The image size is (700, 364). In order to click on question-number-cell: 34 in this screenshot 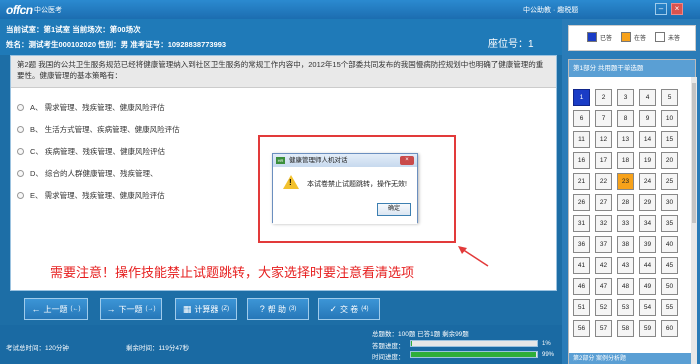, I will do `click(647, 223)`.